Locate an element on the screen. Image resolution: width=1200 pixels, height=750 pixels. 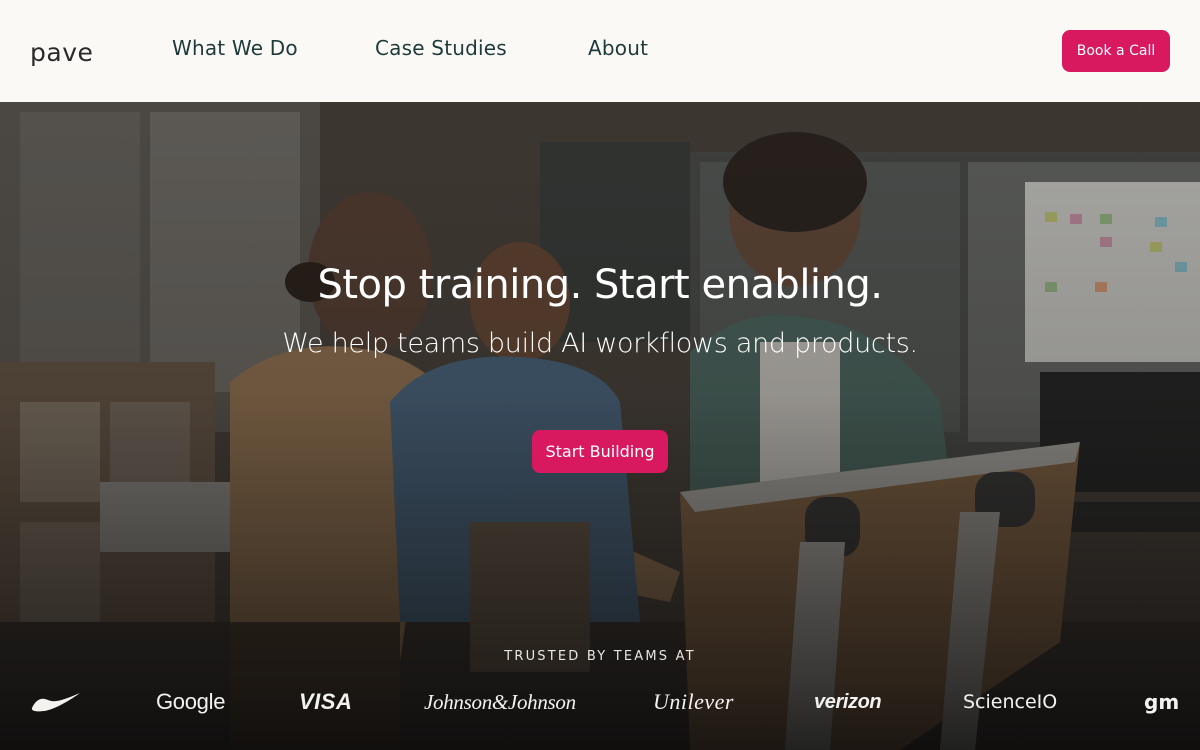
nav-what-we-do: What We Do is located at coordinates (235, 48).